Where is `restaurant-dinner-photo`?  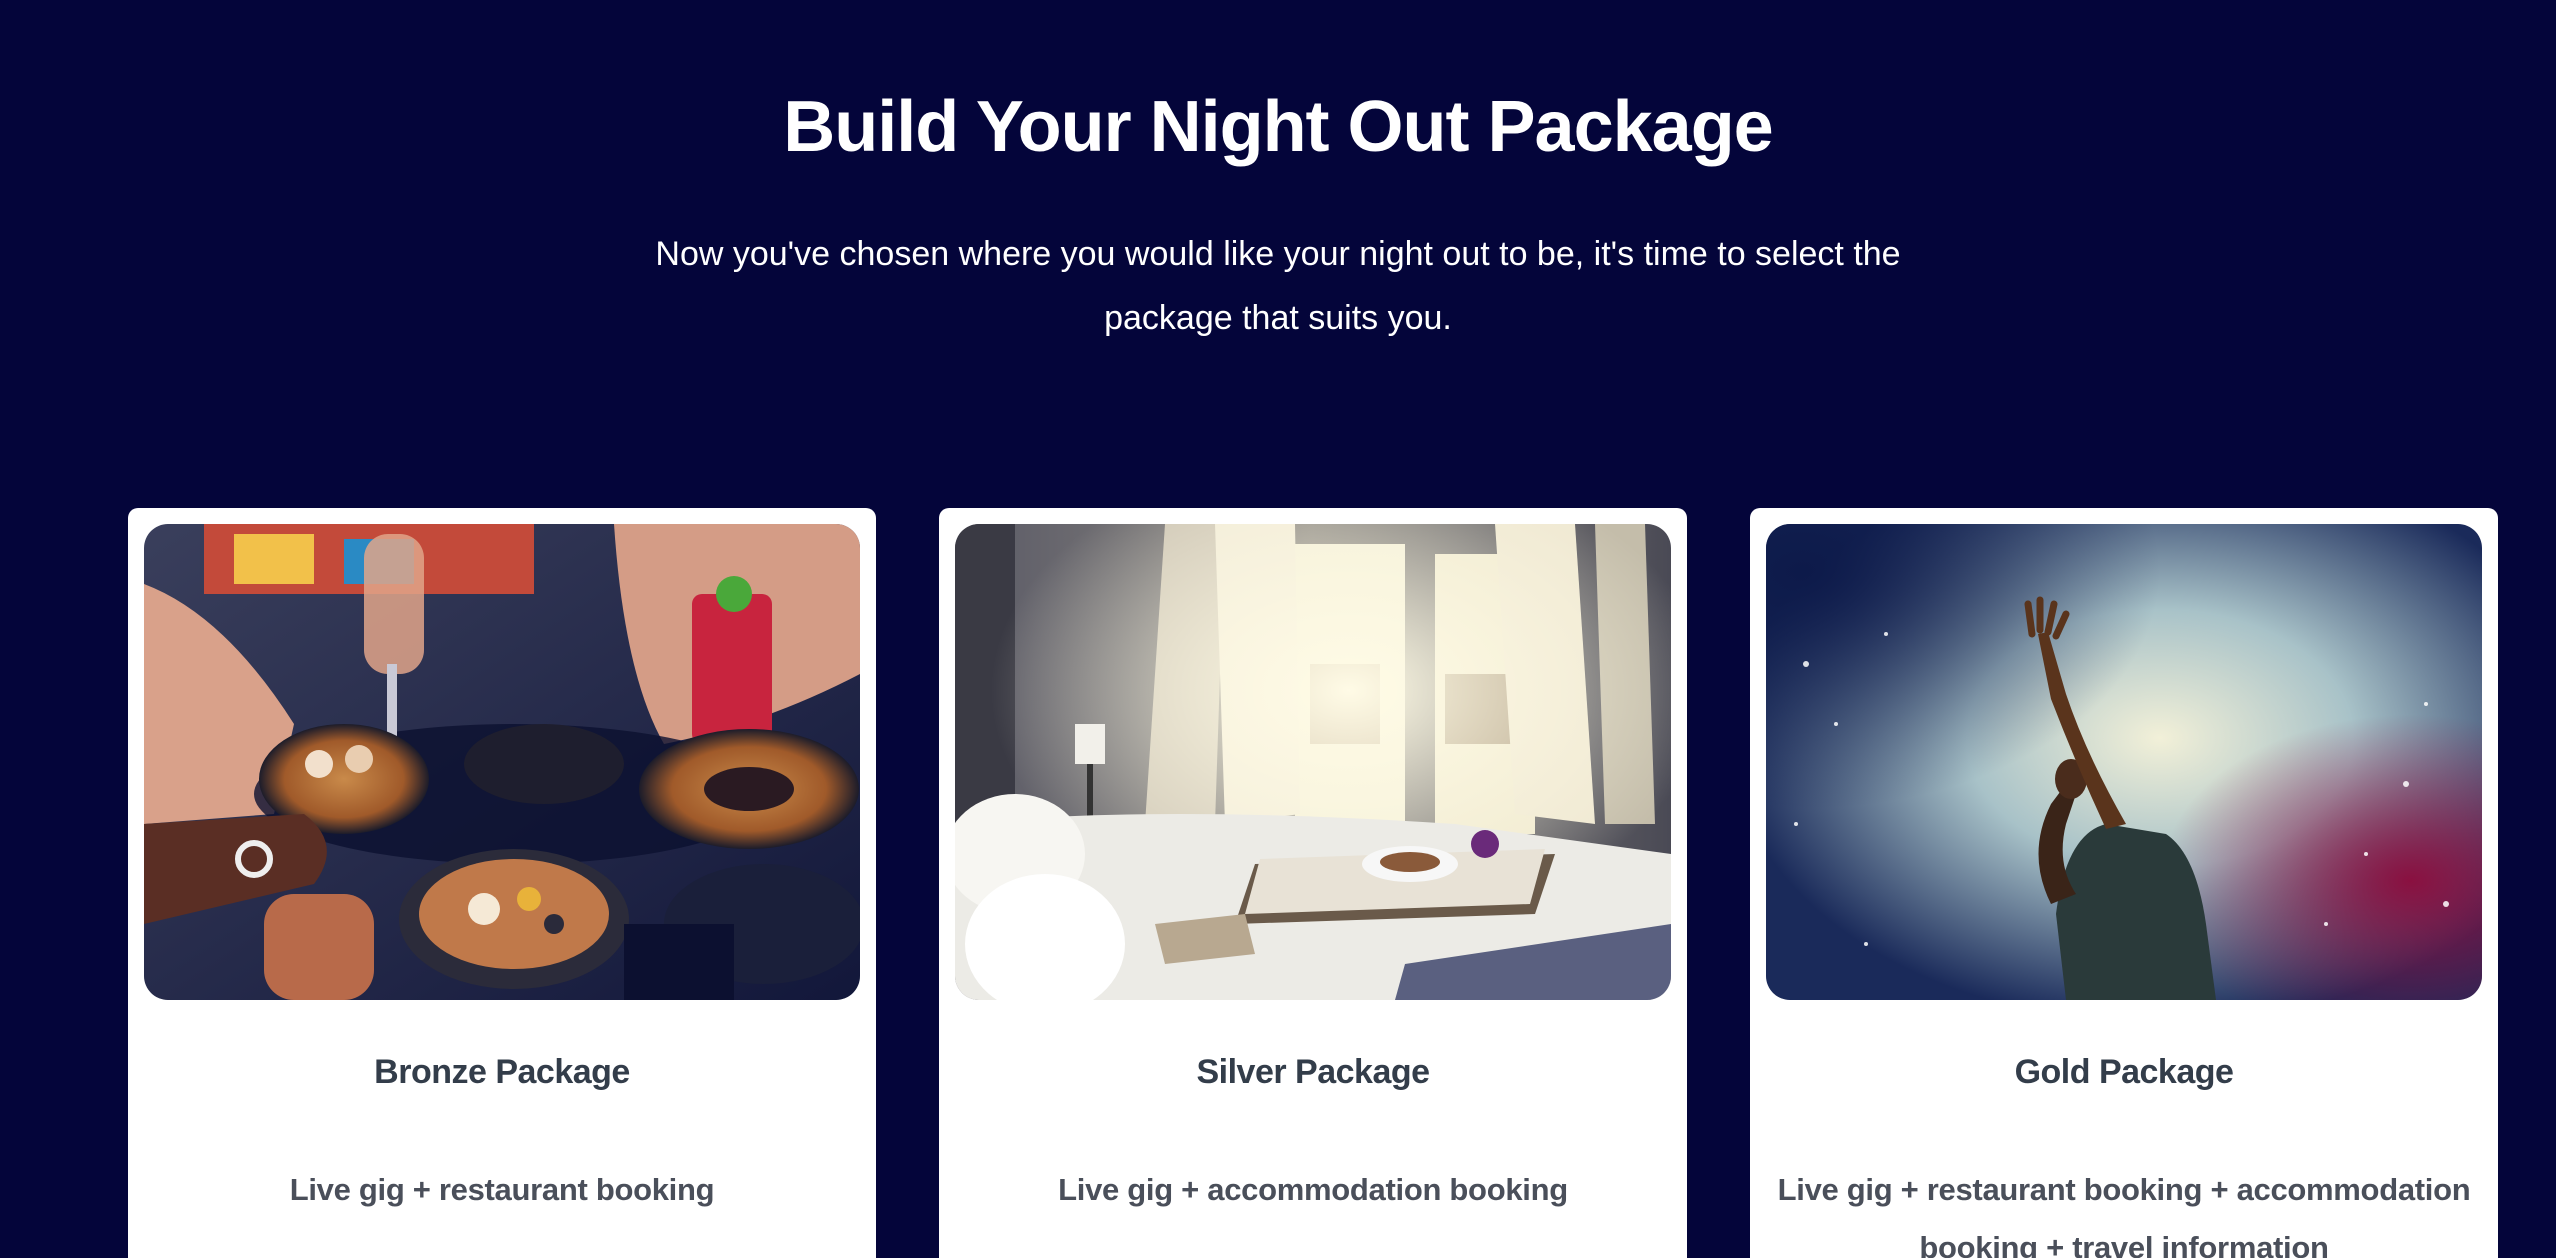
restaurant-dinner-photo is located at coordinates (502, 762).